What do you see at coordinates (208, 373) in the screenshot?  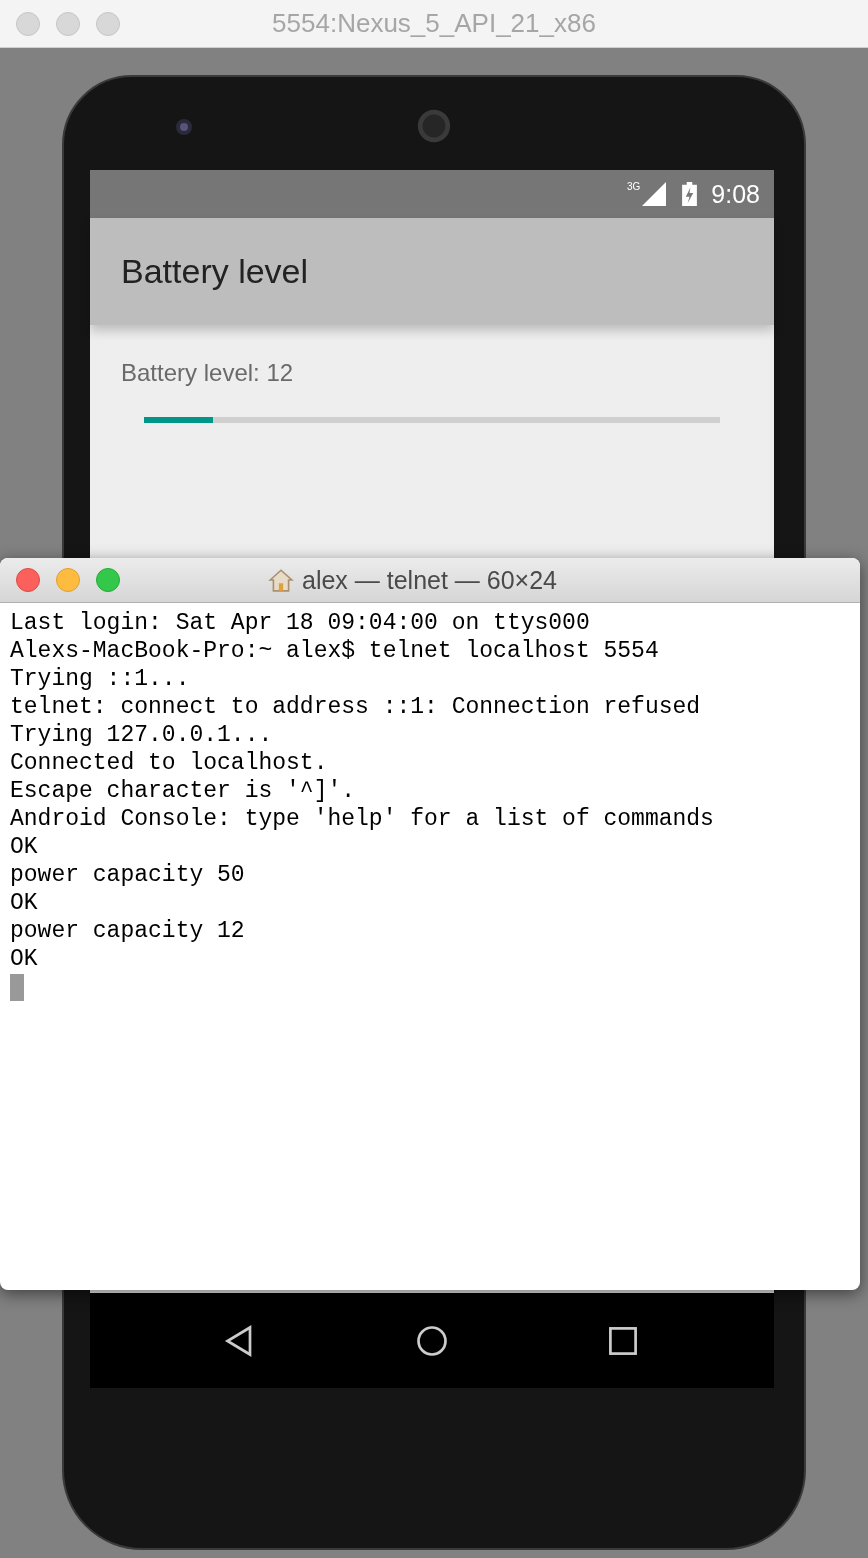 I see `battery-label: Battery level: 12` at bounding box center [208, 373].